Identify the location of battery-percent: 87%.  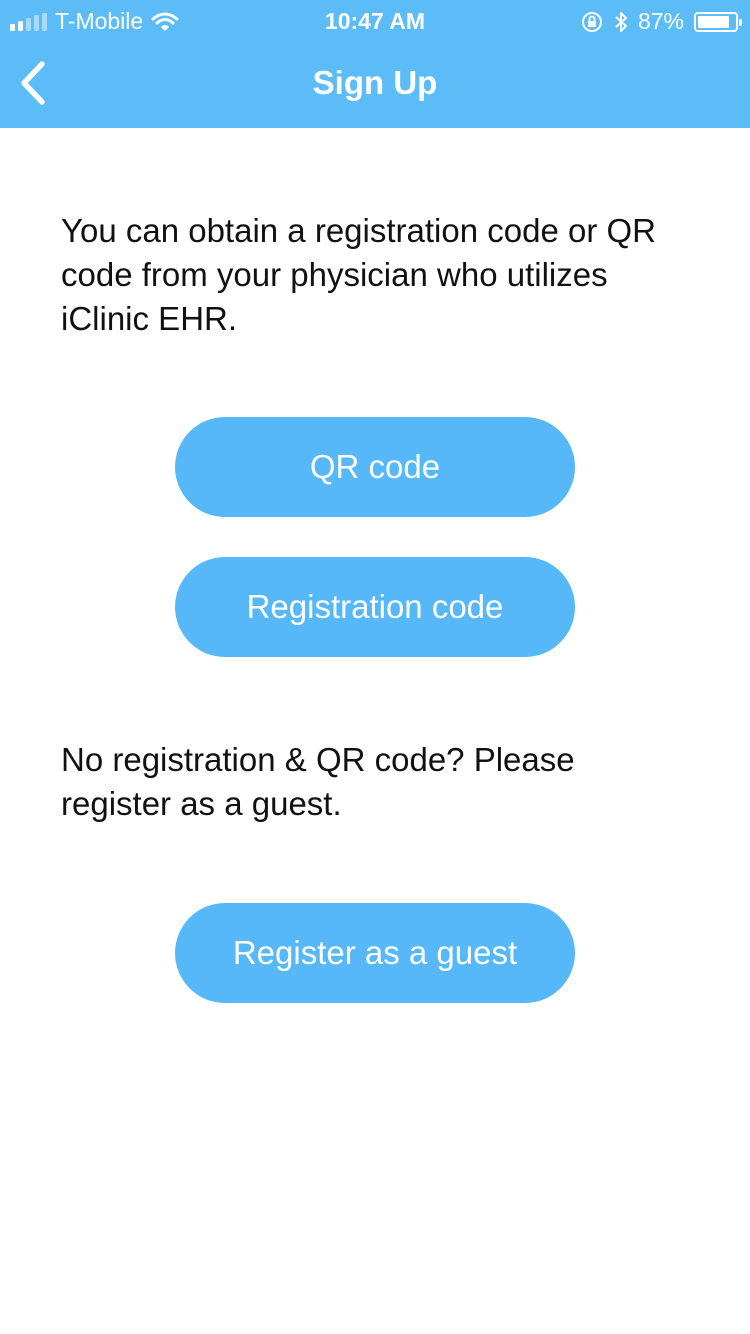
(660, 21).